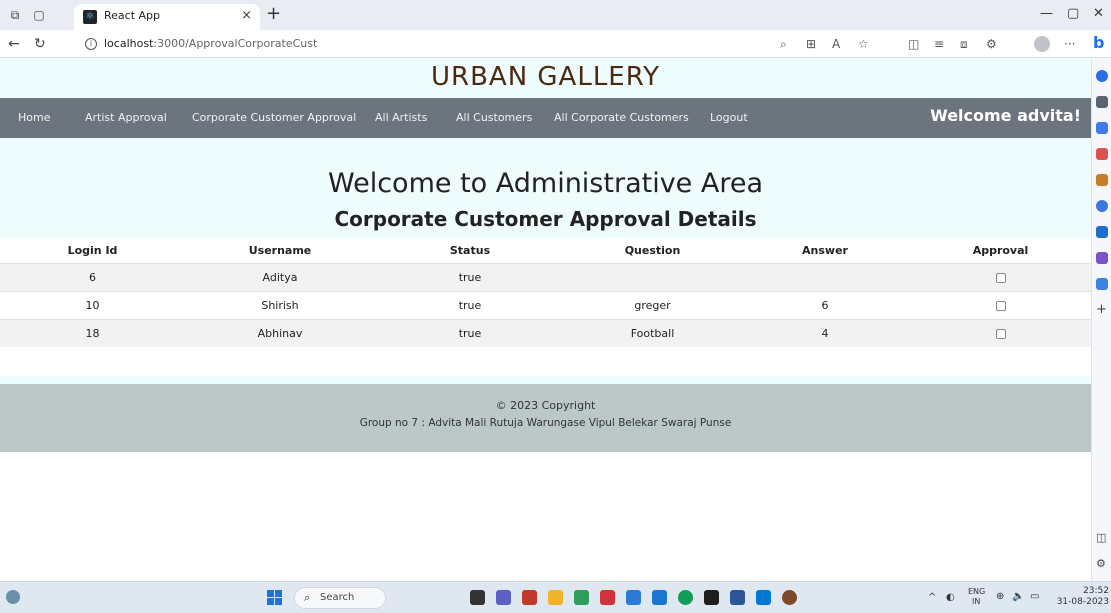 The height and width of the screenshot is (613, 1111). I want to click on nav-artist-approval: Artist Approval, so click(126, 117).